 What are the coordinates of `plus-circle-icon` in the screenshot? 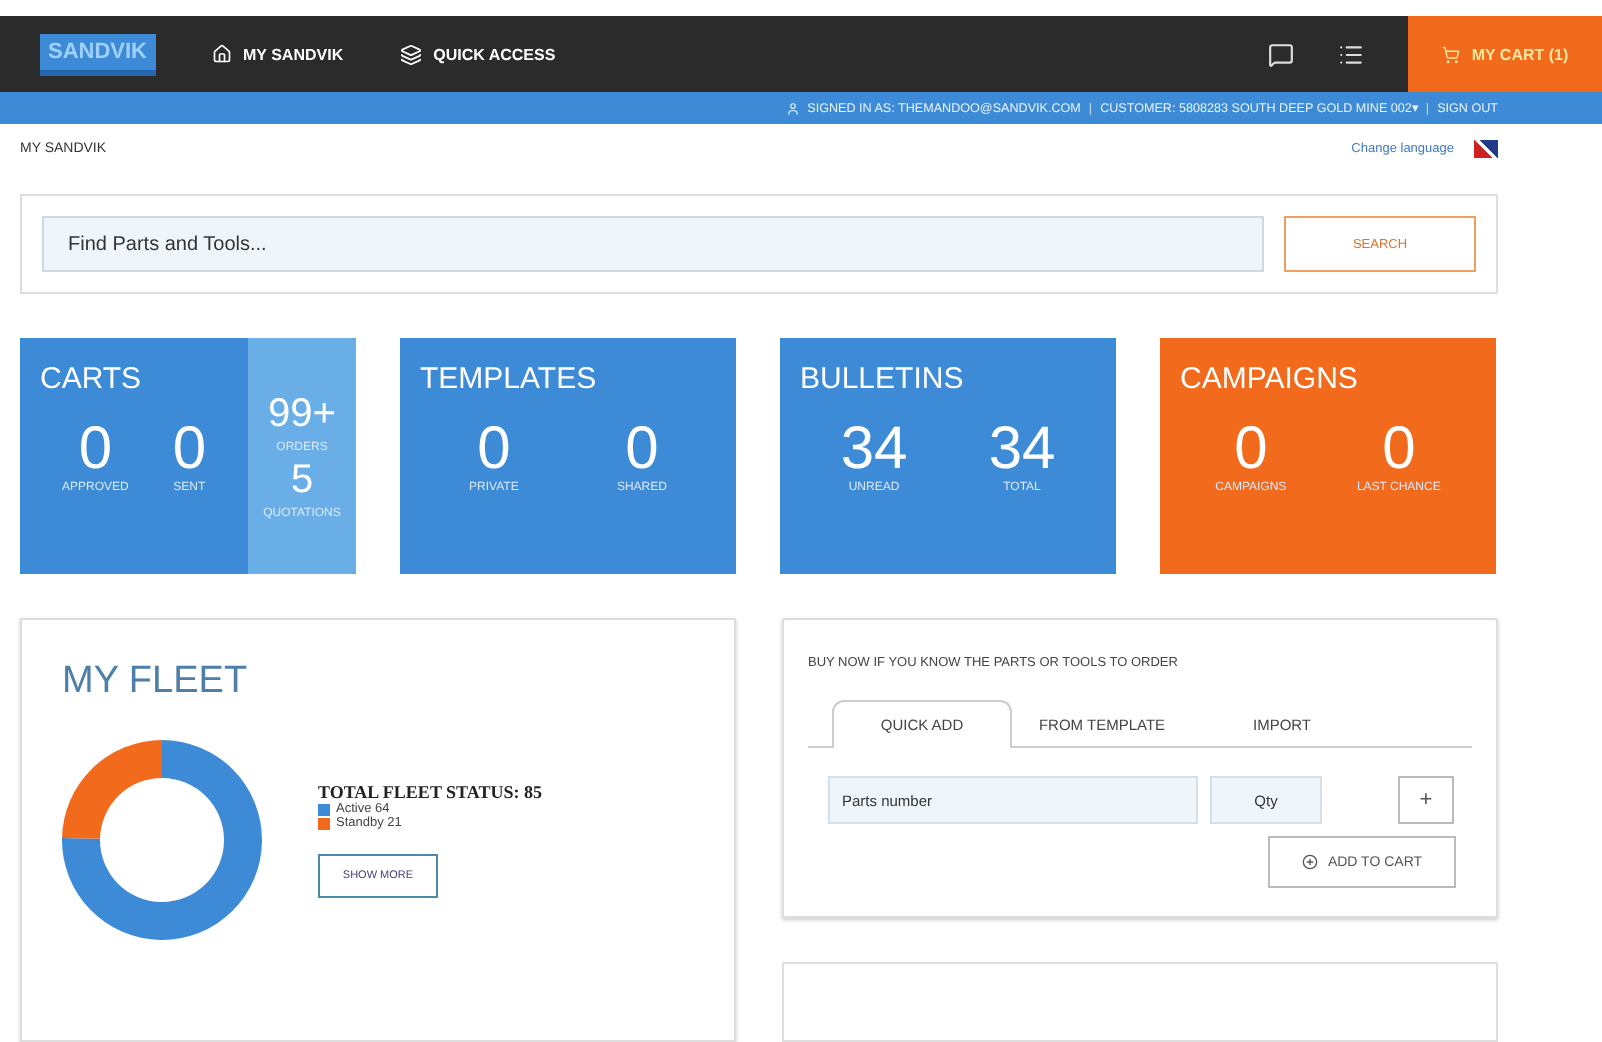 It's located at (1309, 862).